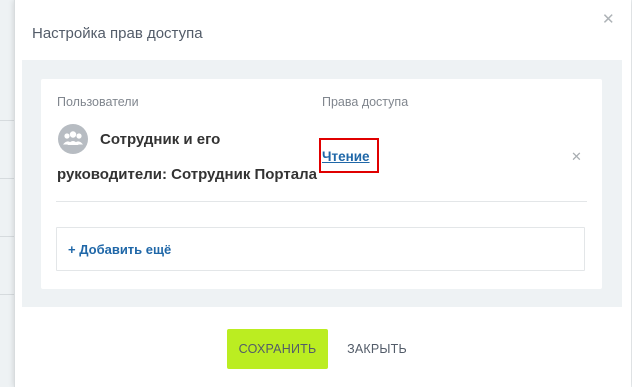 The image size is (632, 387). Describe the element at coordinates (320, 249) in the screenshot. I see `add-more-button: + Добавить ещё` at that location.